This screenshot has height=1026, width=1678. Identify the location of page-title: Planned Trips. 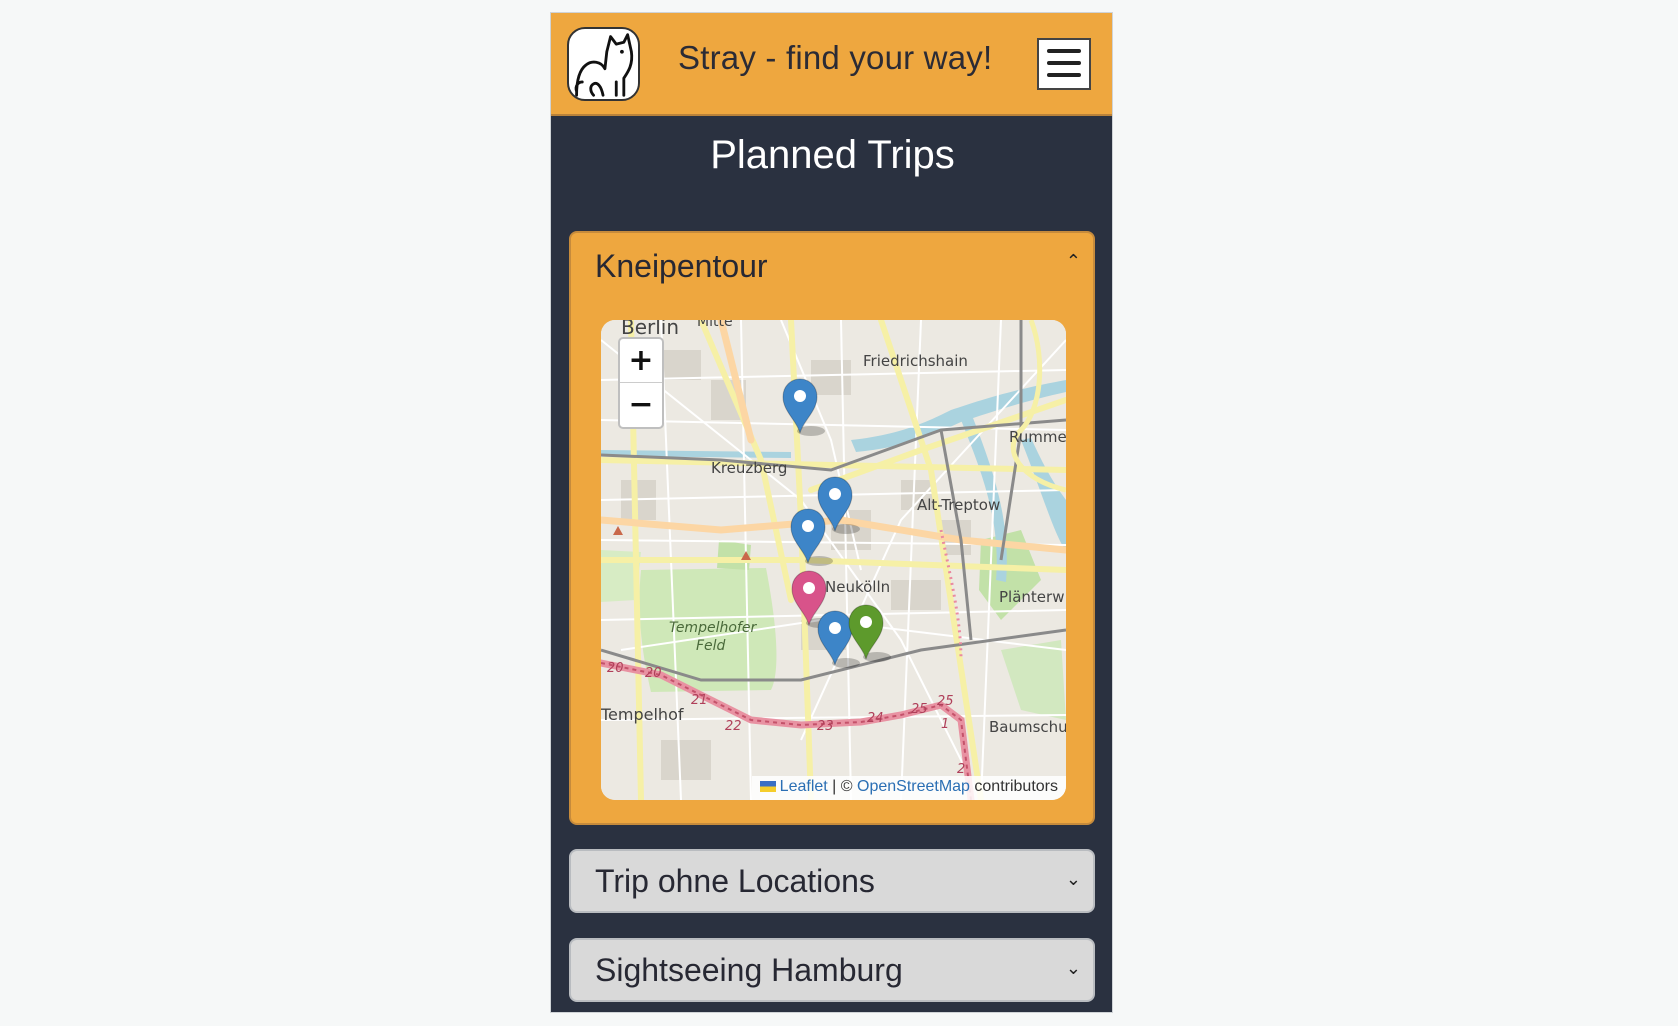
(832, 155).